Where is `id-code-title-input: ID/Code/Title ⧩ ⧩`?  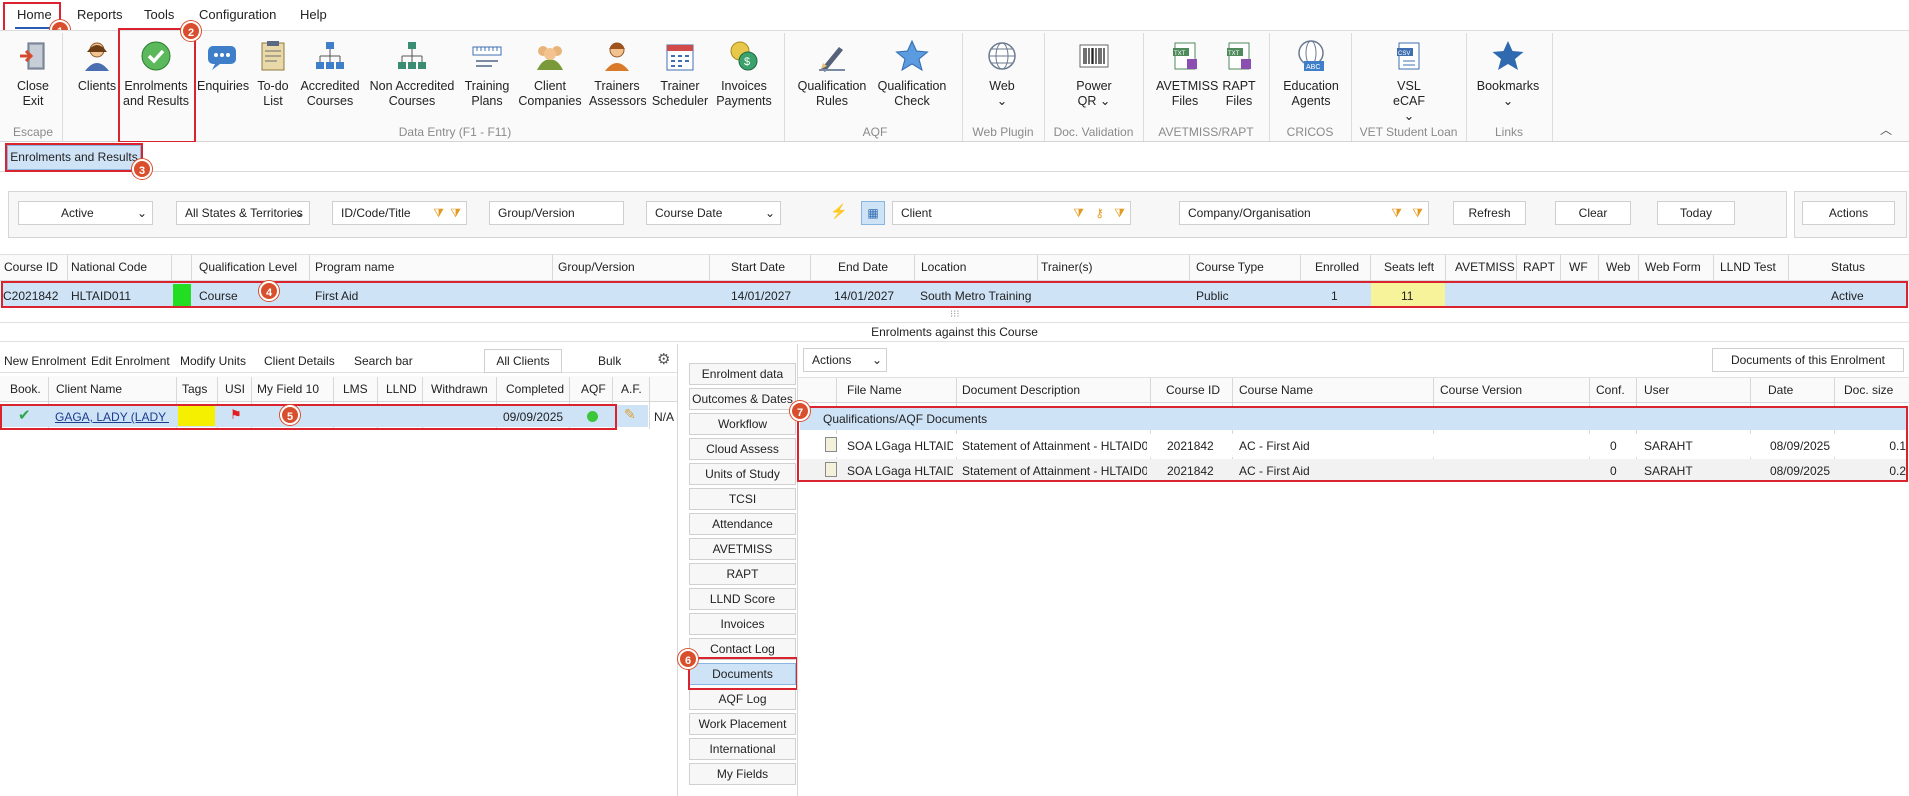
id-code-title-input: ID/Code/Title ⧩ ⧩ is located at coordinates (399, 213).